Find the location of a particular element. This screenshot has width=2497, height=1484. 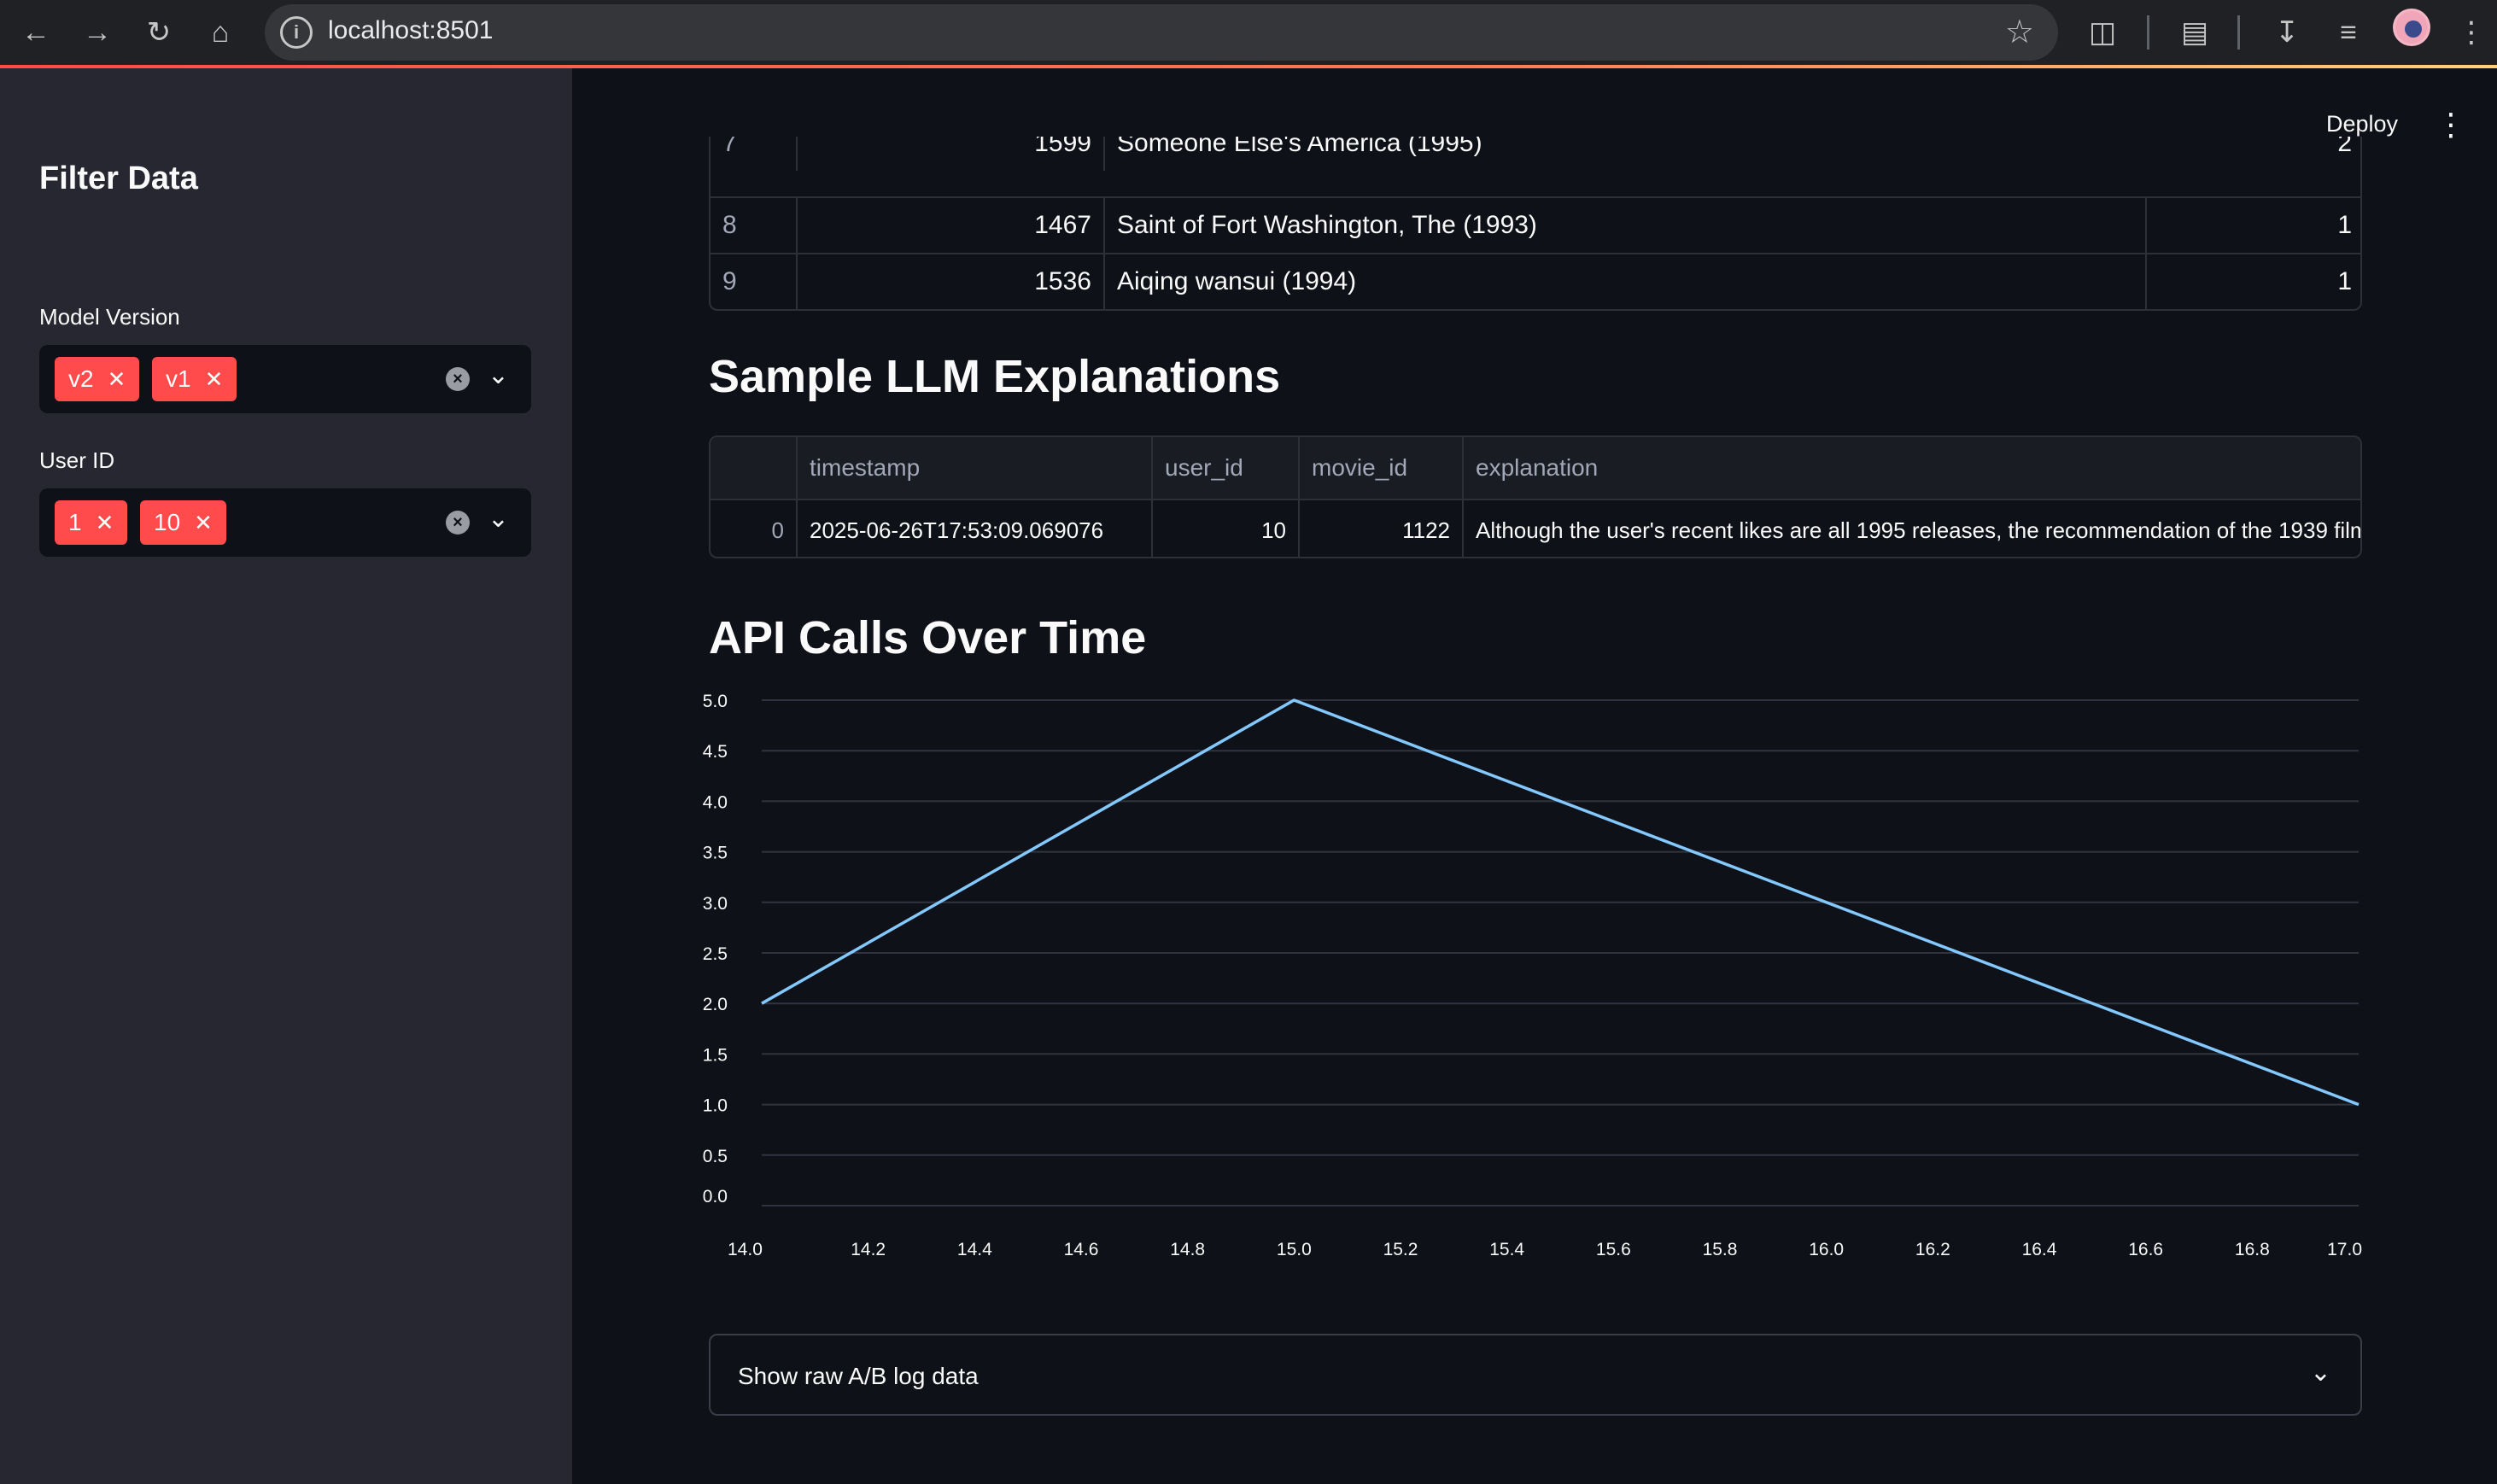

x-tick-label: 16.2 is located at coordinates (1932, 1249).